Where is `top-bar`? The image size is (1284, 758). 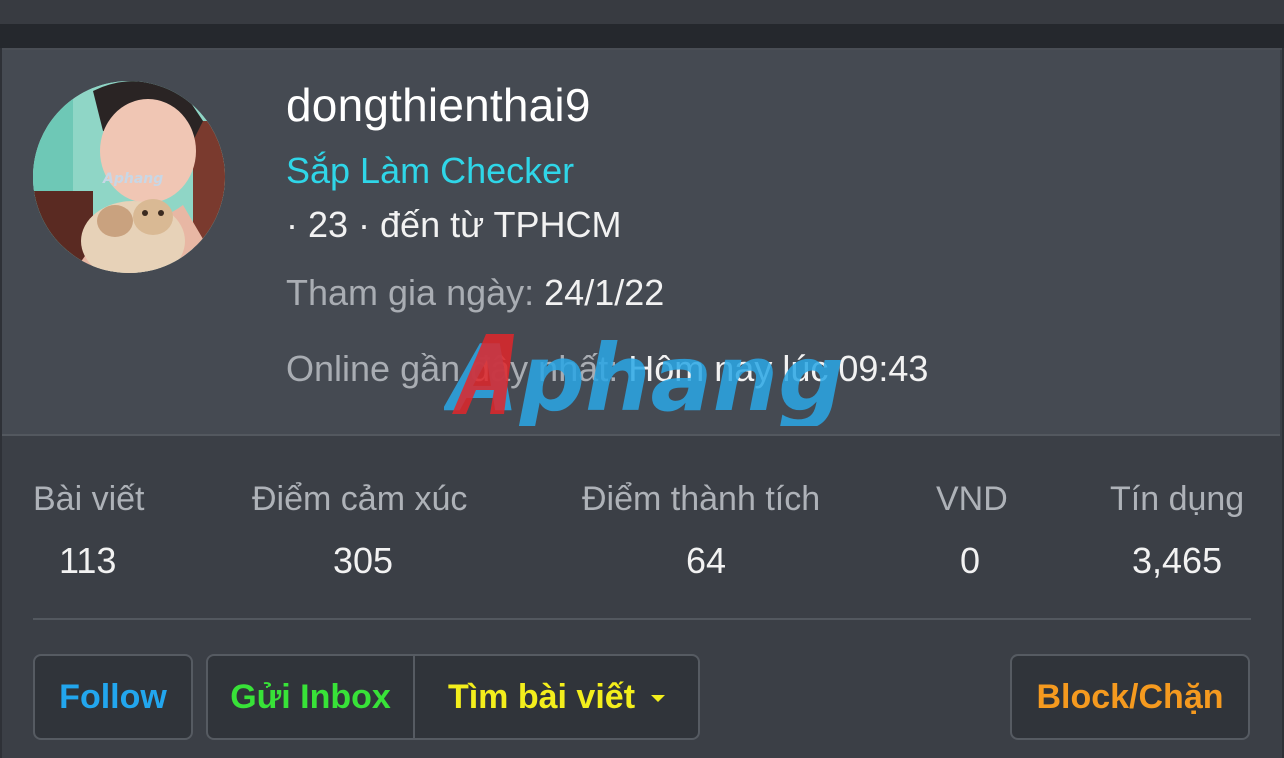
top-bar is located at coordinates (642, 12).